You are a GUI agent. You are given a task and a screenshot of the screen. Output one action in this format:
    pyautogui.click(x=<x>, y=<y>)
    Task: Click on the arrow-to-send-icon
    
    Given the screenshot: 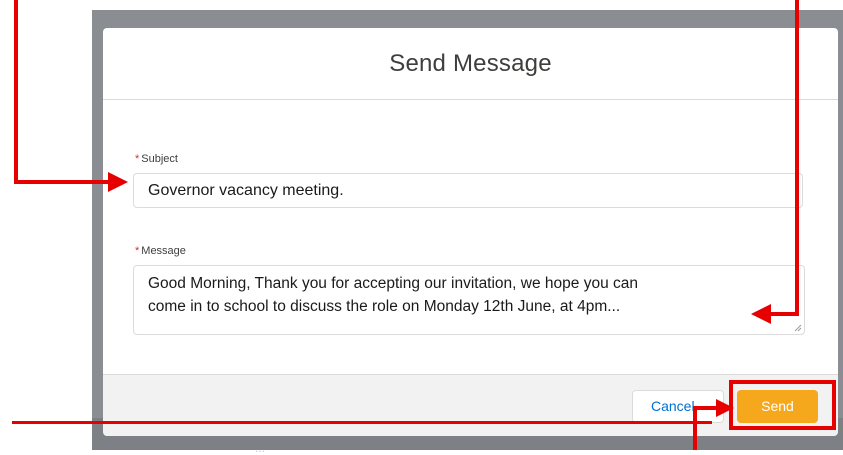 What is the action you would take?
    pyautogui.click(x=713, y=424)
    